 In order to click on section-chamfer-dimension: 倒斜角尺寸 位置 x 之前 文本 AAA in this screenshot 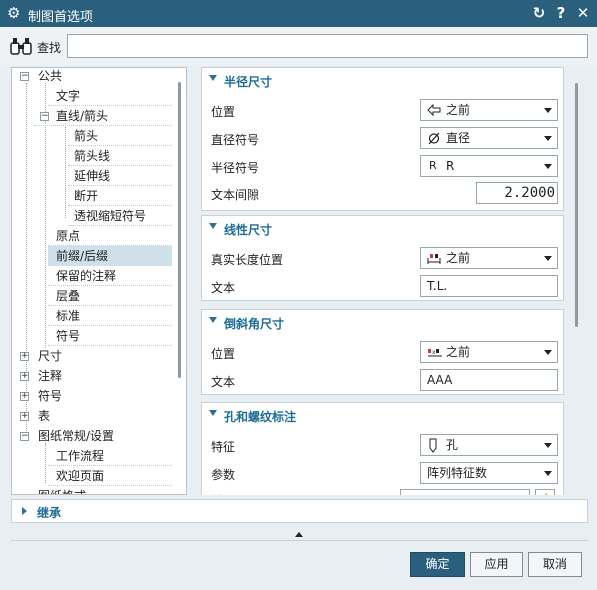, I will do `click(382, 352)`.